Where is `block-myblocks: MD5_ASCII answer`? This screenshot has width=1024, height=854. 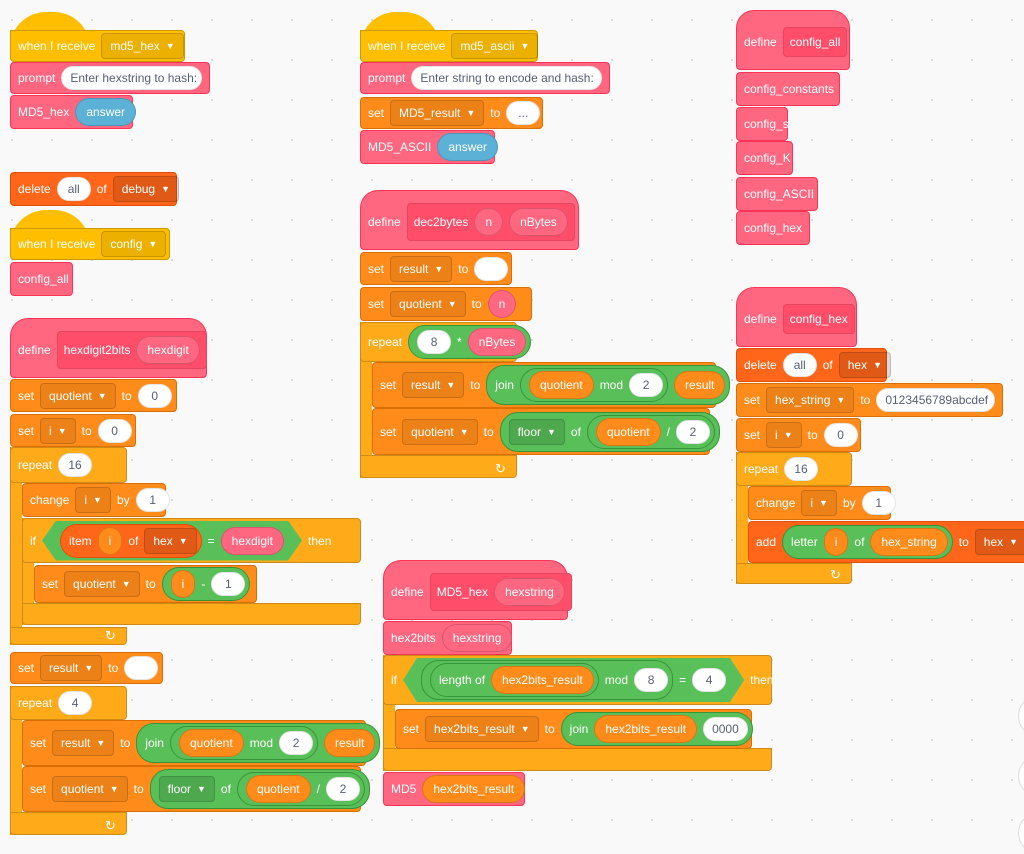 block-myblocks: MD5_ASCII answer is located at coordinates (429, 147).